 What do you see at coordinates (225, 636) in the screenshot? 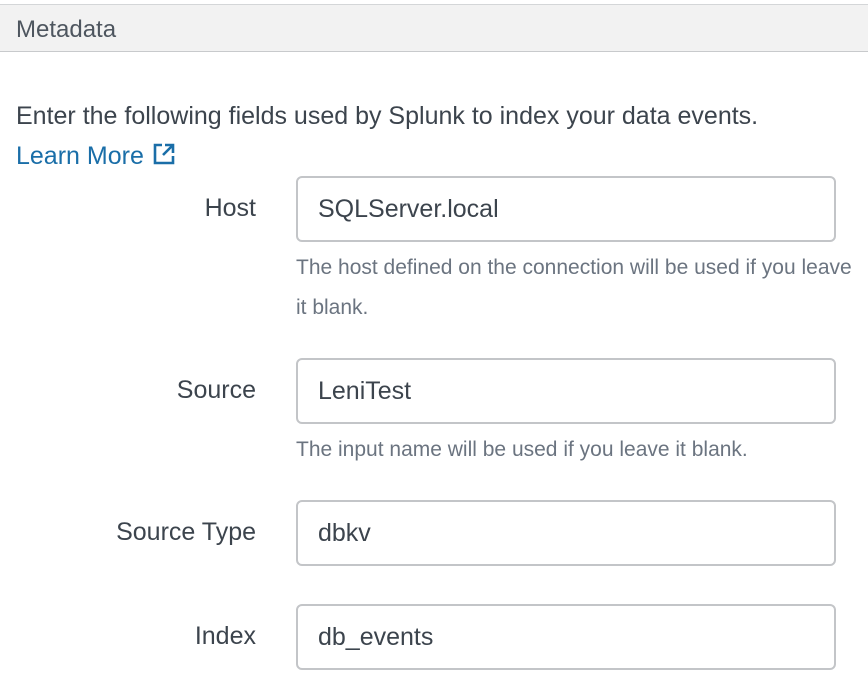
I see `index-label: Index` at bounding box center [225, 636].